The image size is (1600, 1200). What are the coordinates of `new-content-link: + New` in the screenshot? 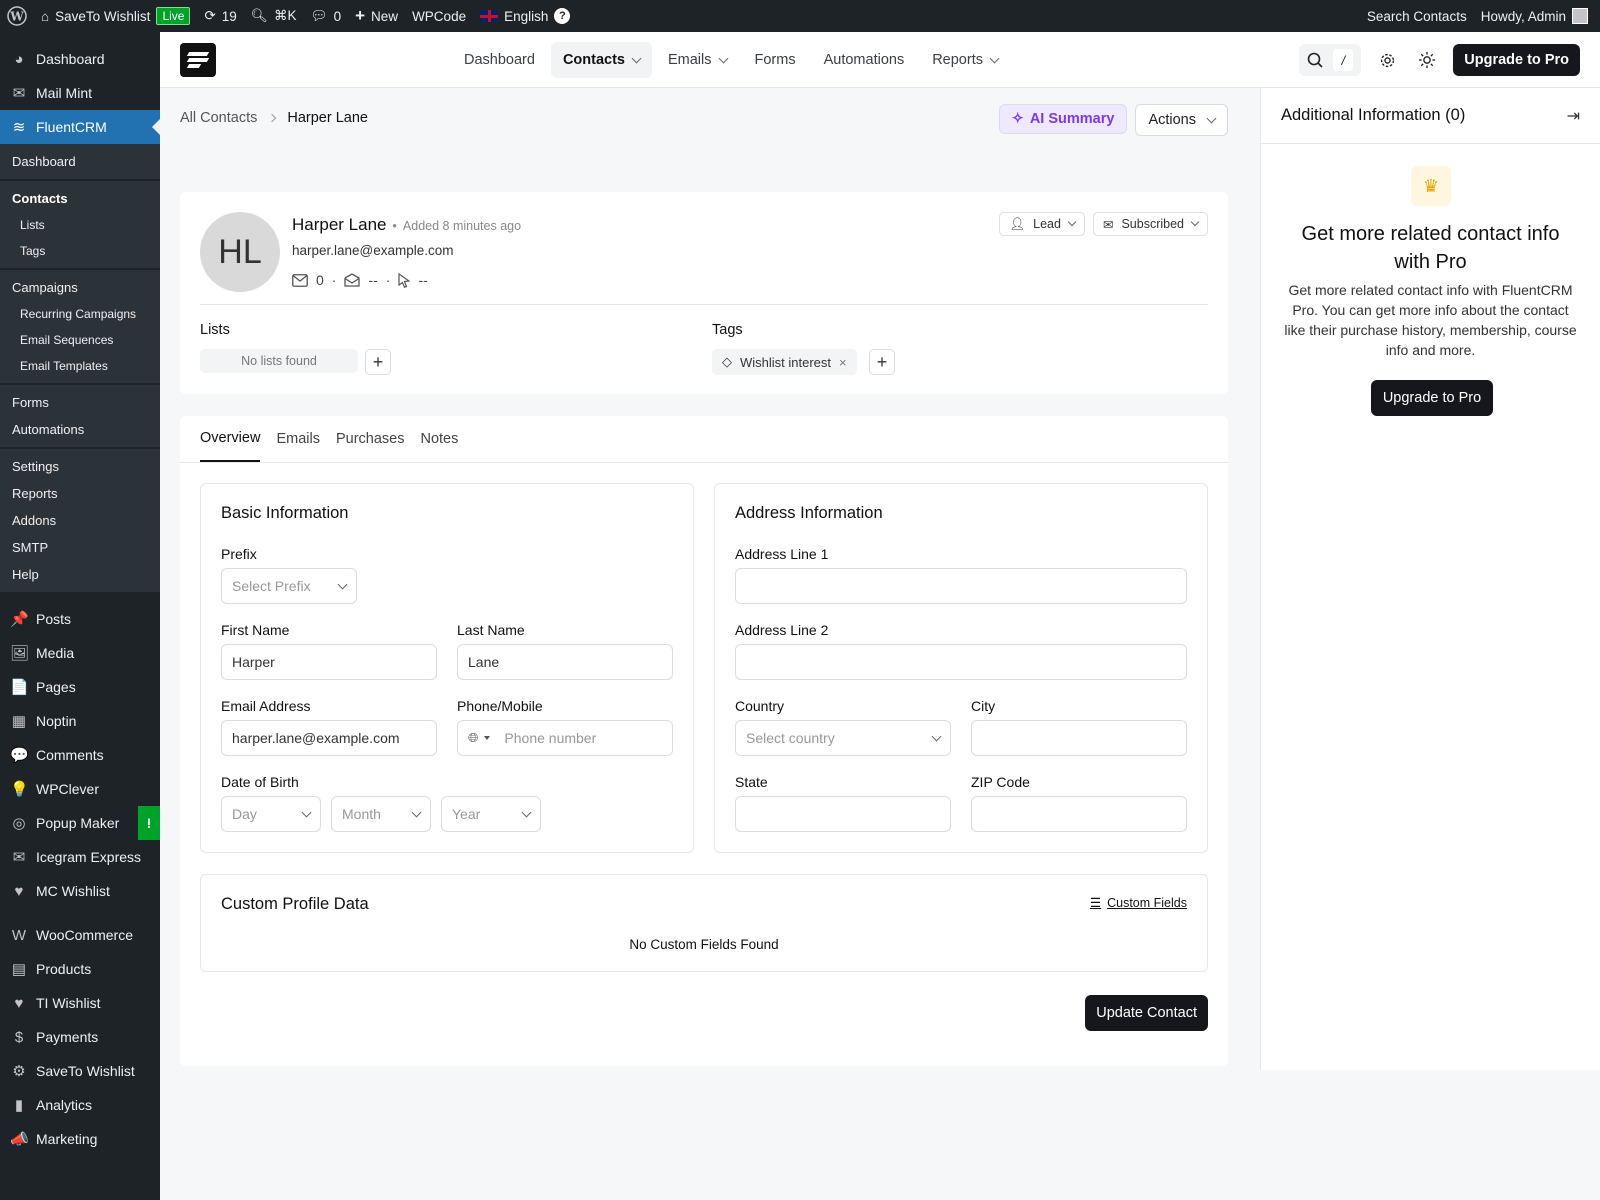 It's located at (376, 16).